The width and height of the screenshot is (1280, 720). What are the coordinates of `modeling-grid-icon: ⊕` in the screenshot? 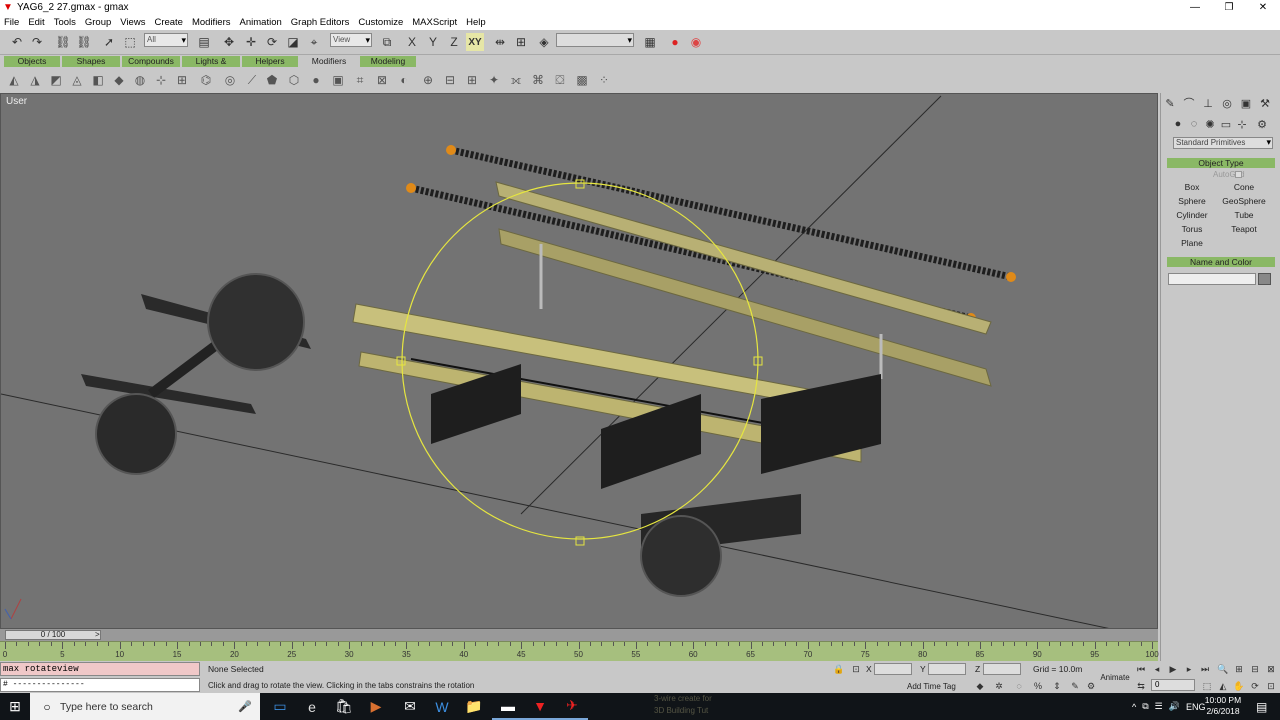 It's located at (428, 80).